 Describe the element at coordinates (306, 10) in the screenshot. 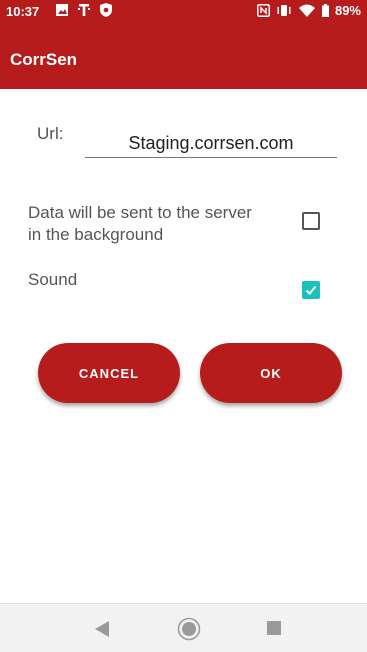

I see `wifi-icon` at that location.